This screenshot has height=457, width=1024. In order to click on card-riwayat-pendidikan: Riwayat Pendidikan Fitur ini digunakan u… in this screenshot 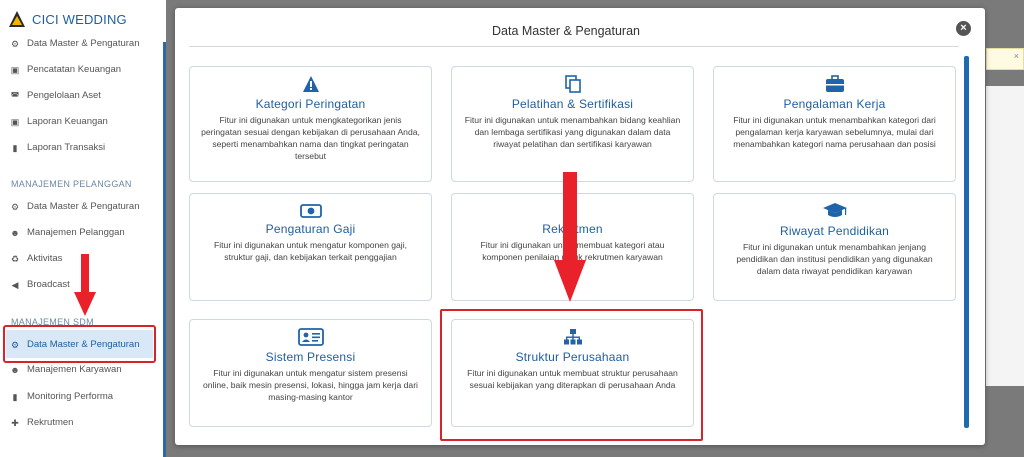, I will do `click(834, 247)`.